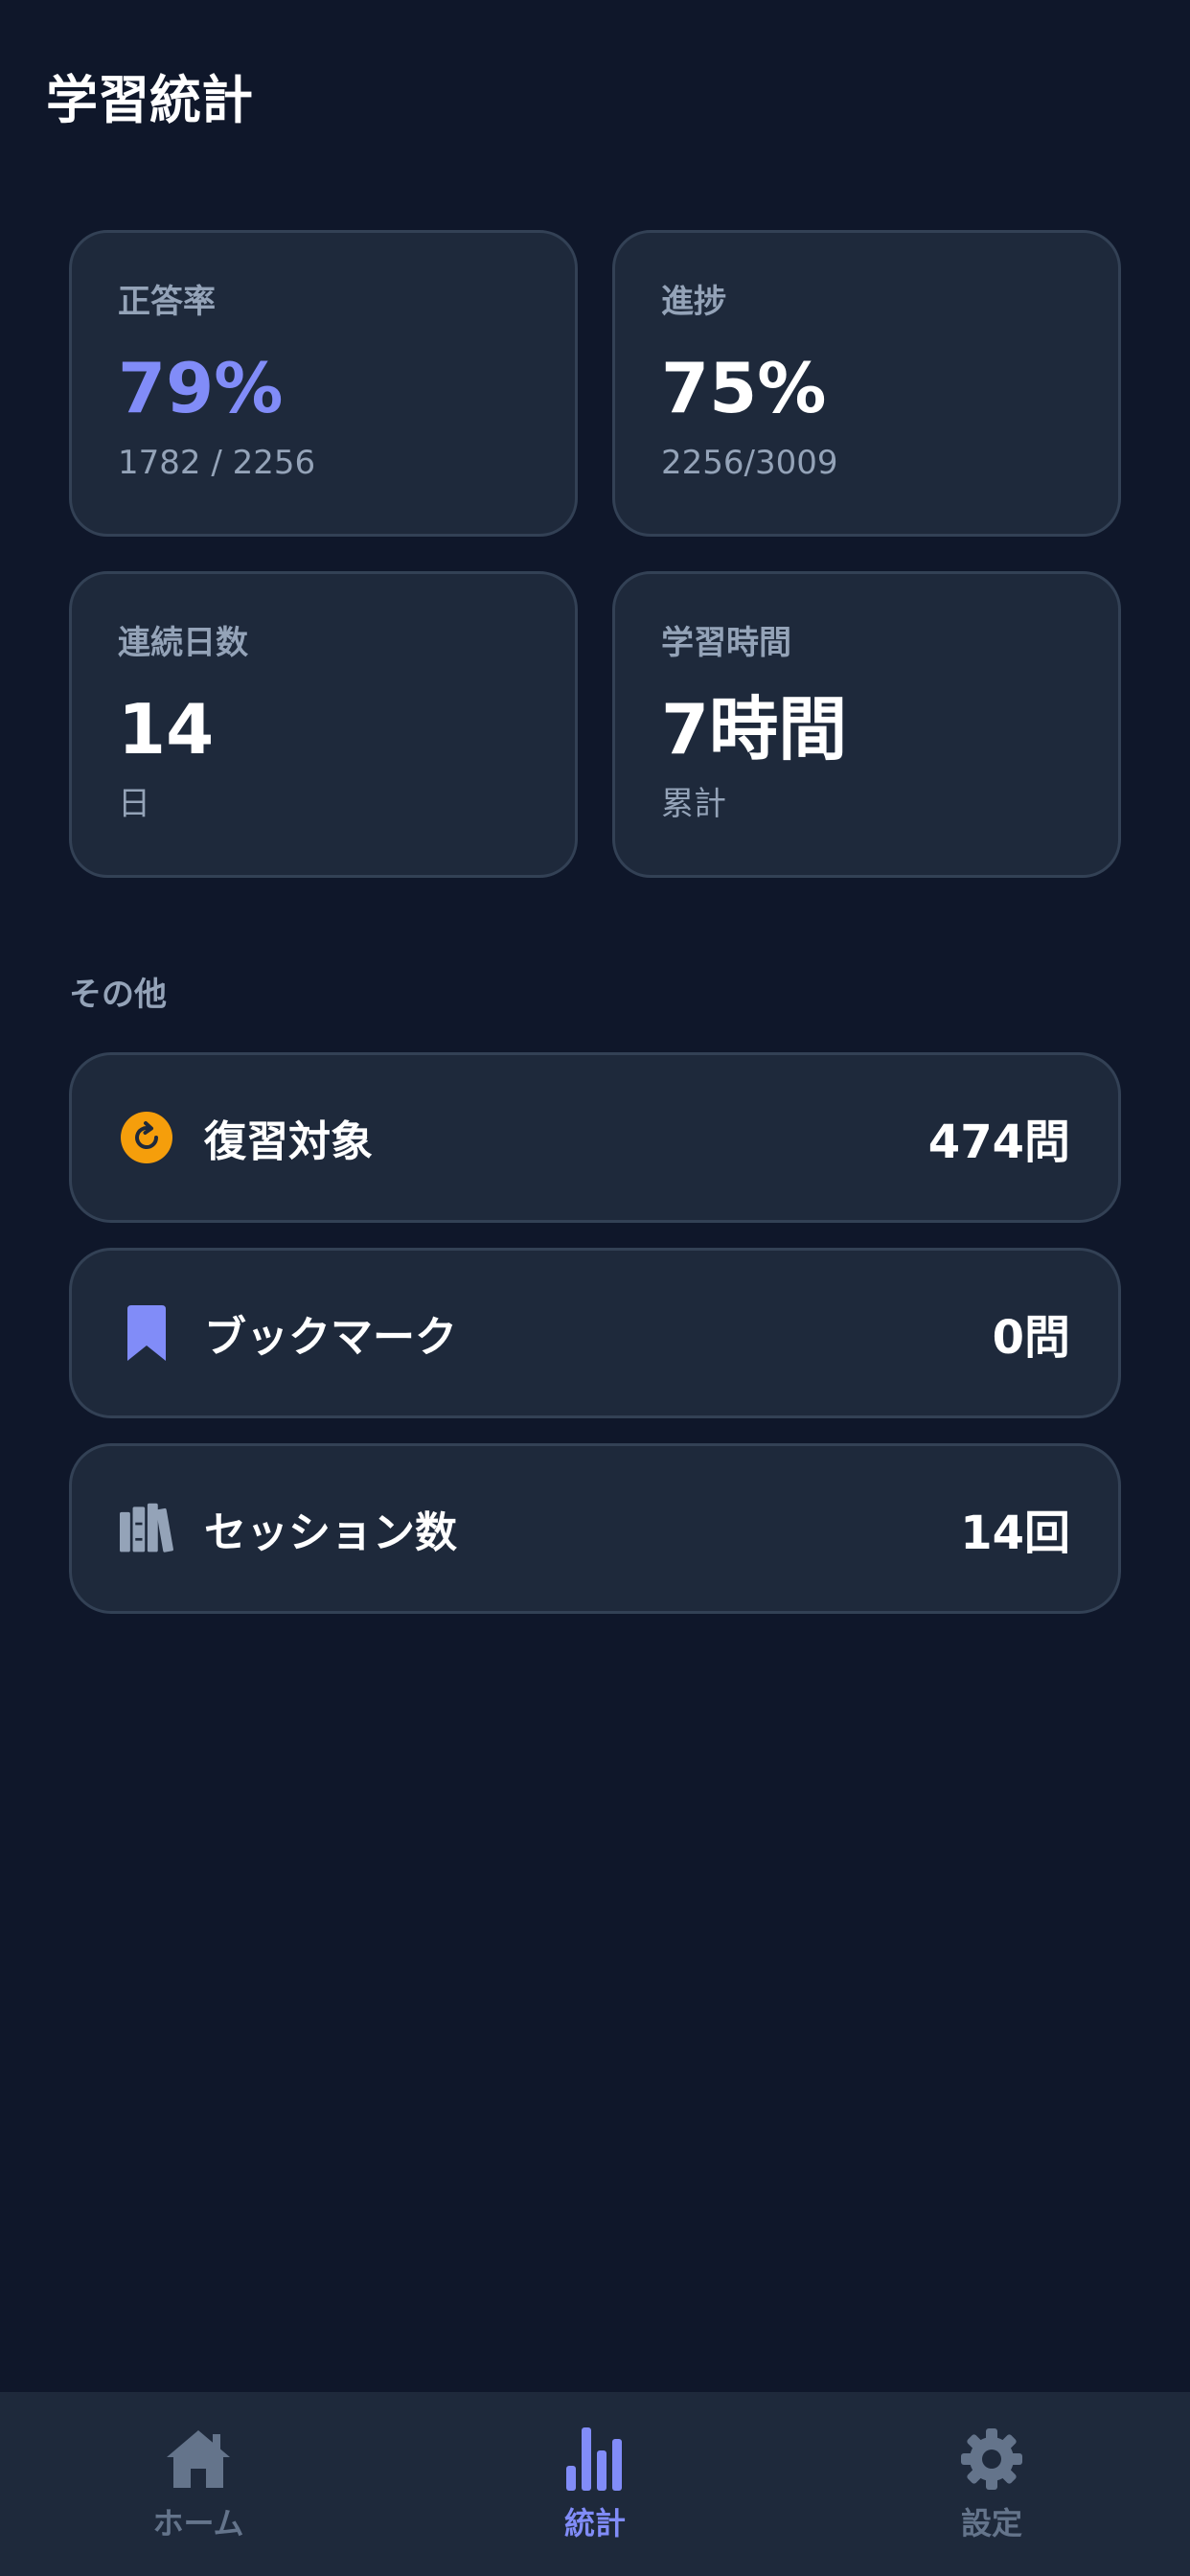 The width and height of the screenshot is (1190, 2576). Describe the element at coordinates (755, 729) in the screenshot. I see `stat-value: 7時間` at that location.